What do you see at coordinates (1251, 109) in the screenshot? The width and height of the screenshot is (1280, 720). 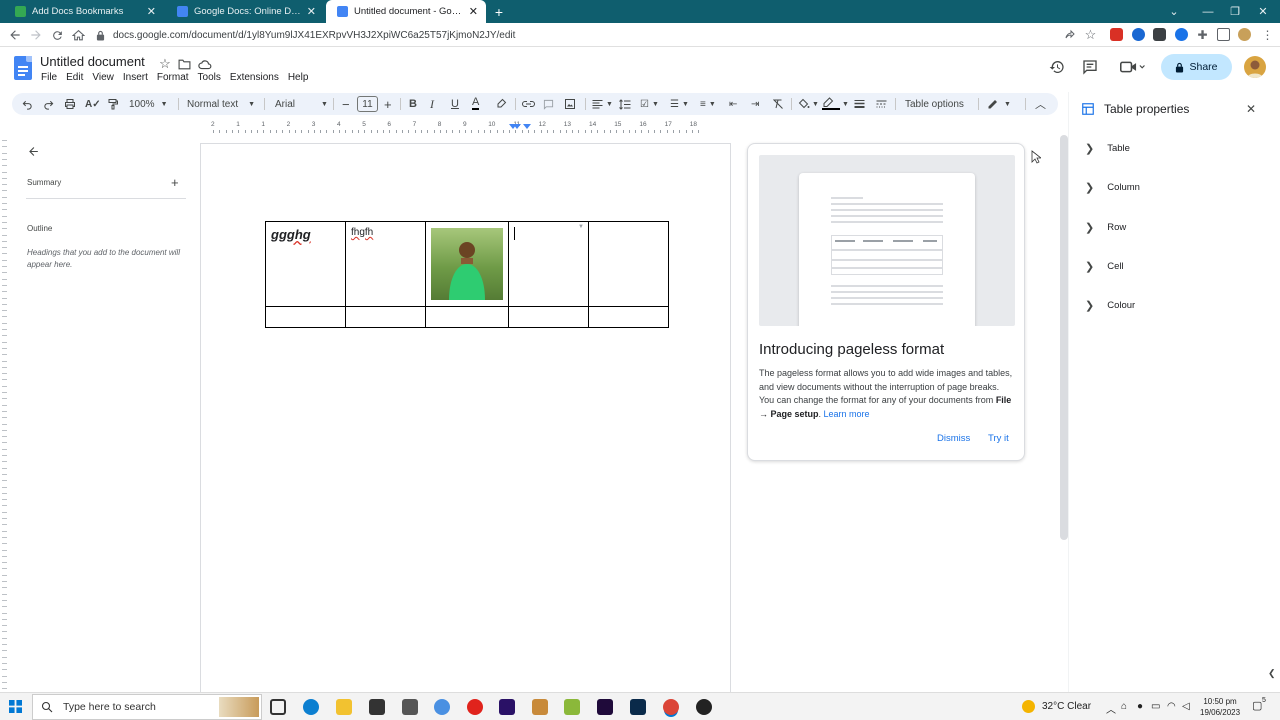 I see `close-panel-icon: ✕` at bounding box center [1251, 109].